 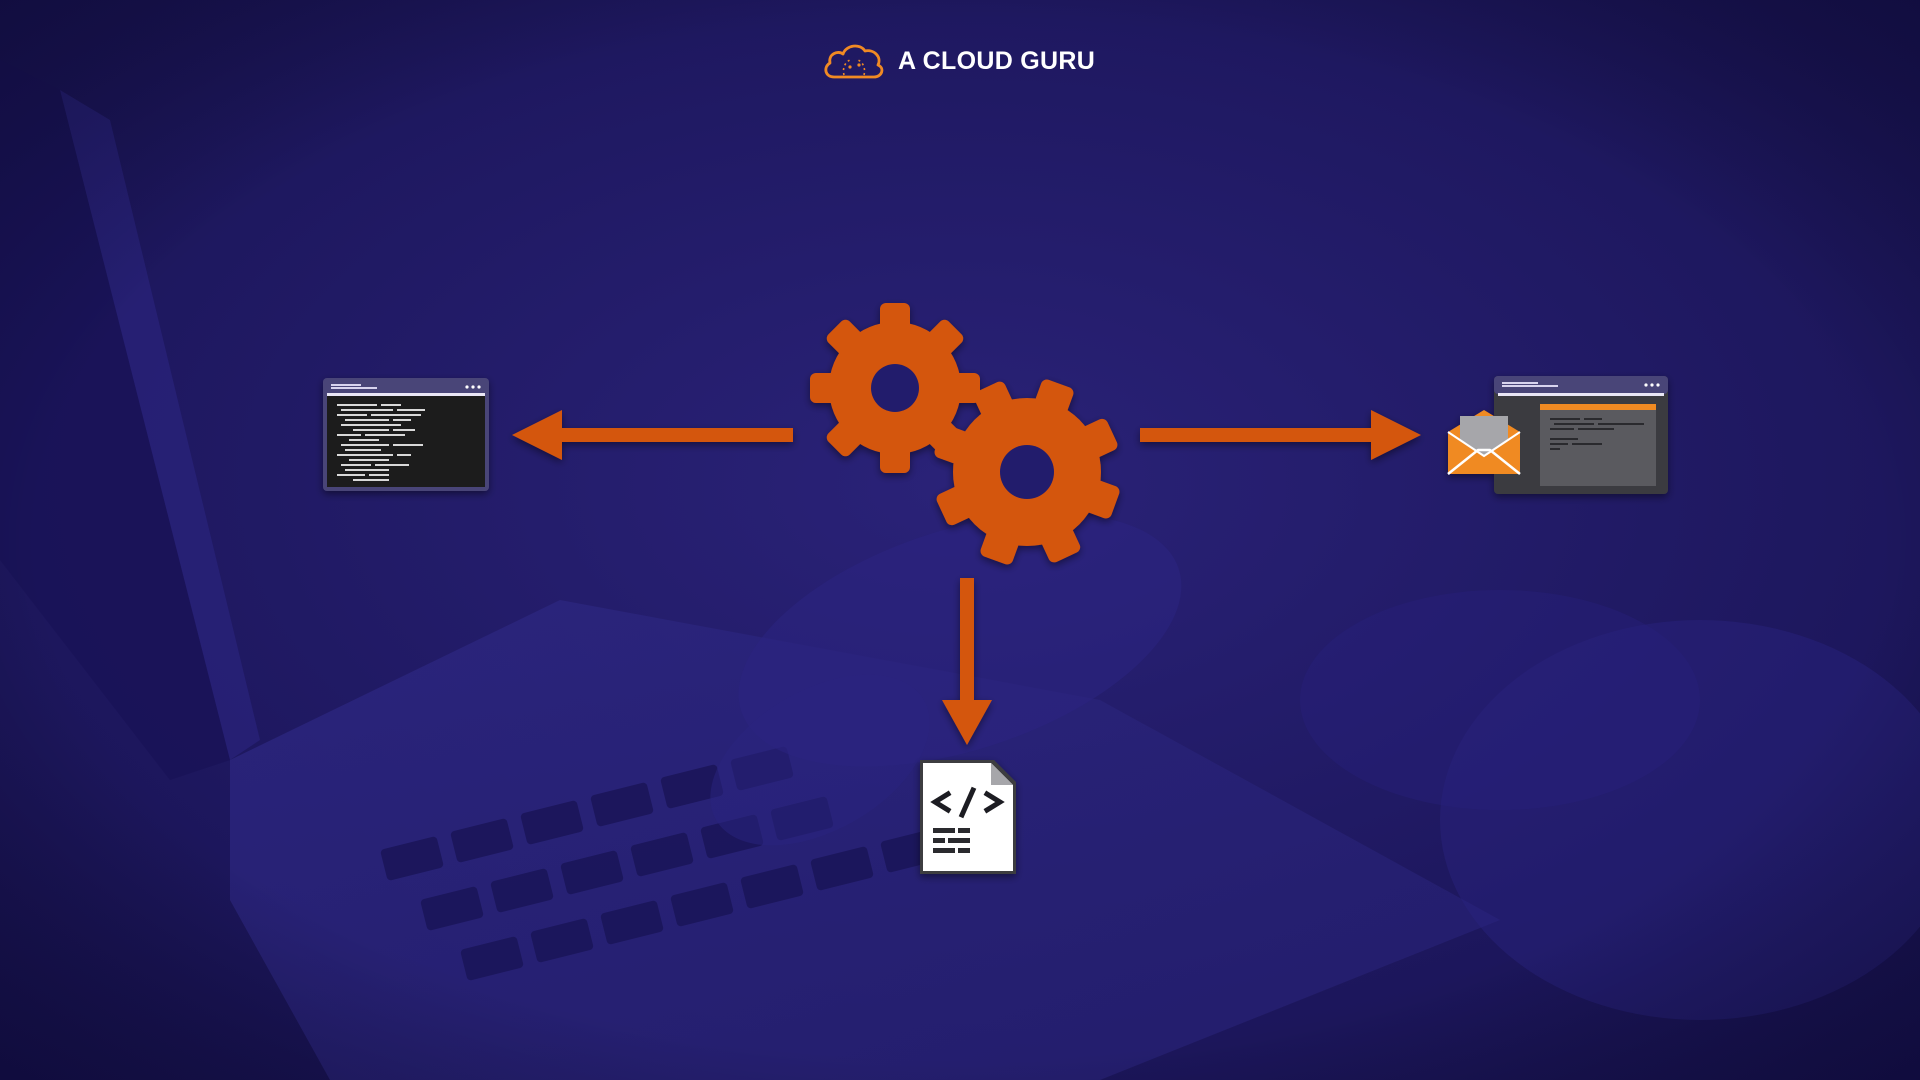 I want to click on email-notification-icon, so click(x=1557, y=435).